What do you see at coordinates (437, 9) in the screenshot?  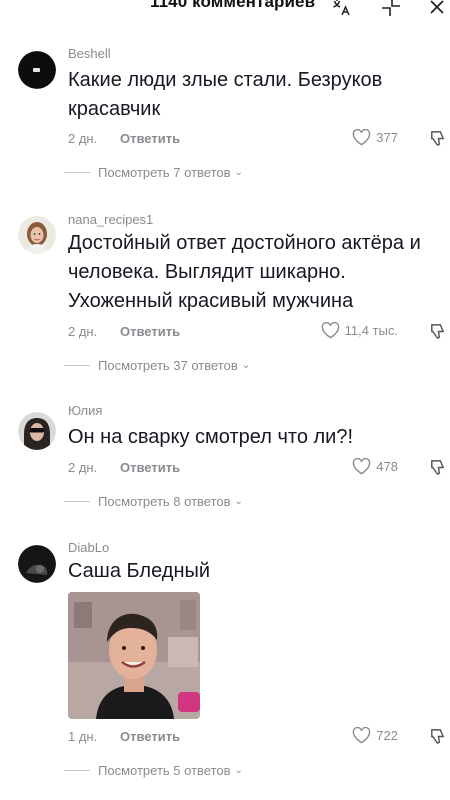 I see `close-icon` at bounding box center [437, 9].